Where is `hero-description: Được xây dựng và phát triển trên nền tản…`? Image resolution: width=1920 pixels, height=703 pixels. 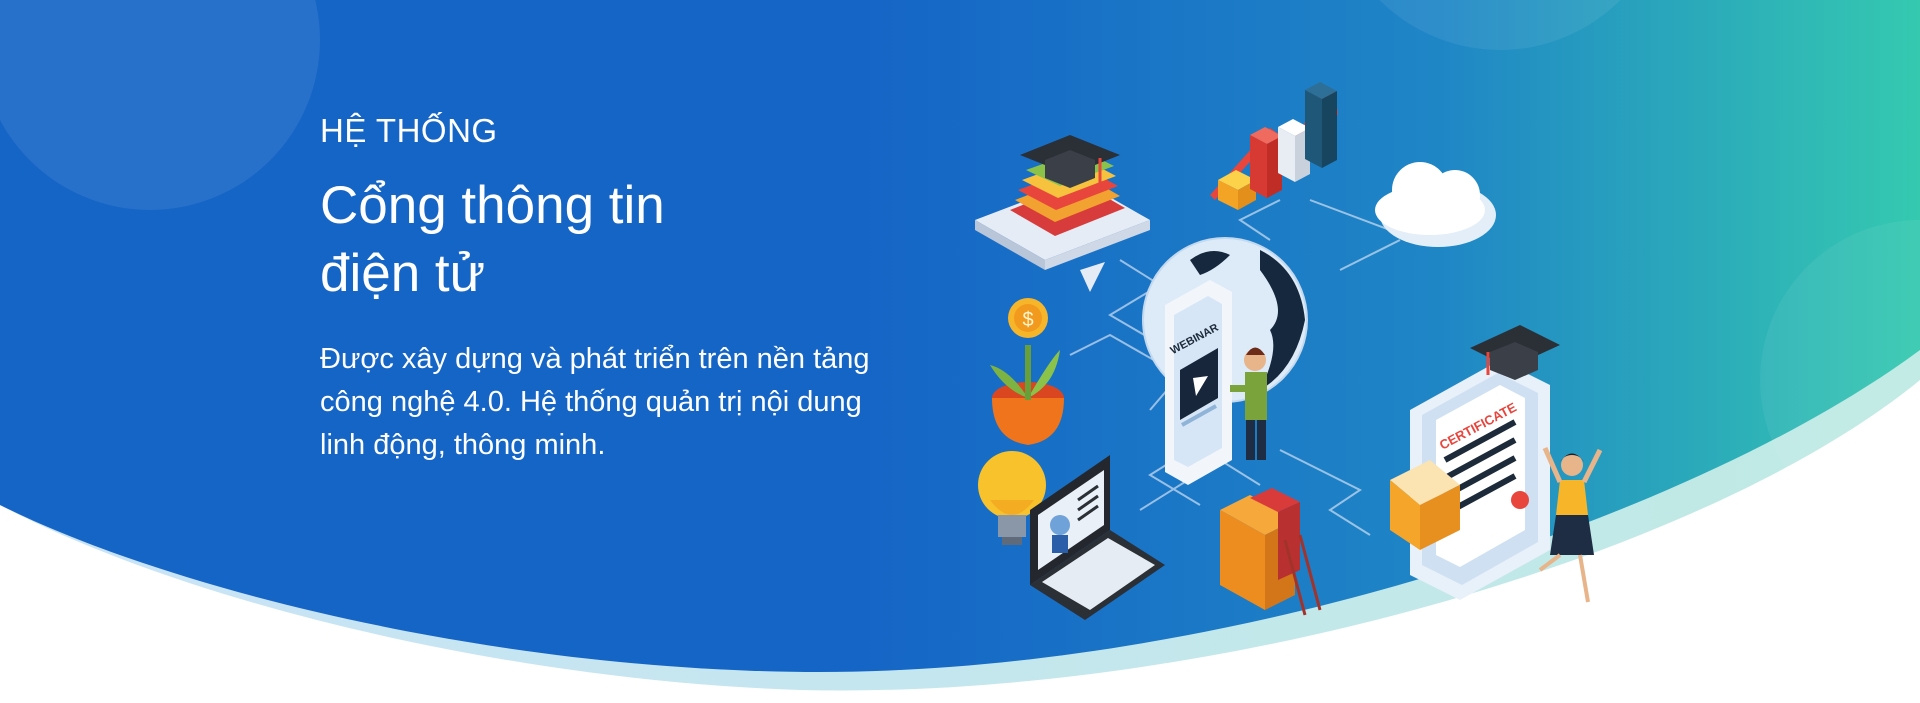 hero-description: Được xây dựng và phát triển trên nền tản… is located at coordinates (630, 402).